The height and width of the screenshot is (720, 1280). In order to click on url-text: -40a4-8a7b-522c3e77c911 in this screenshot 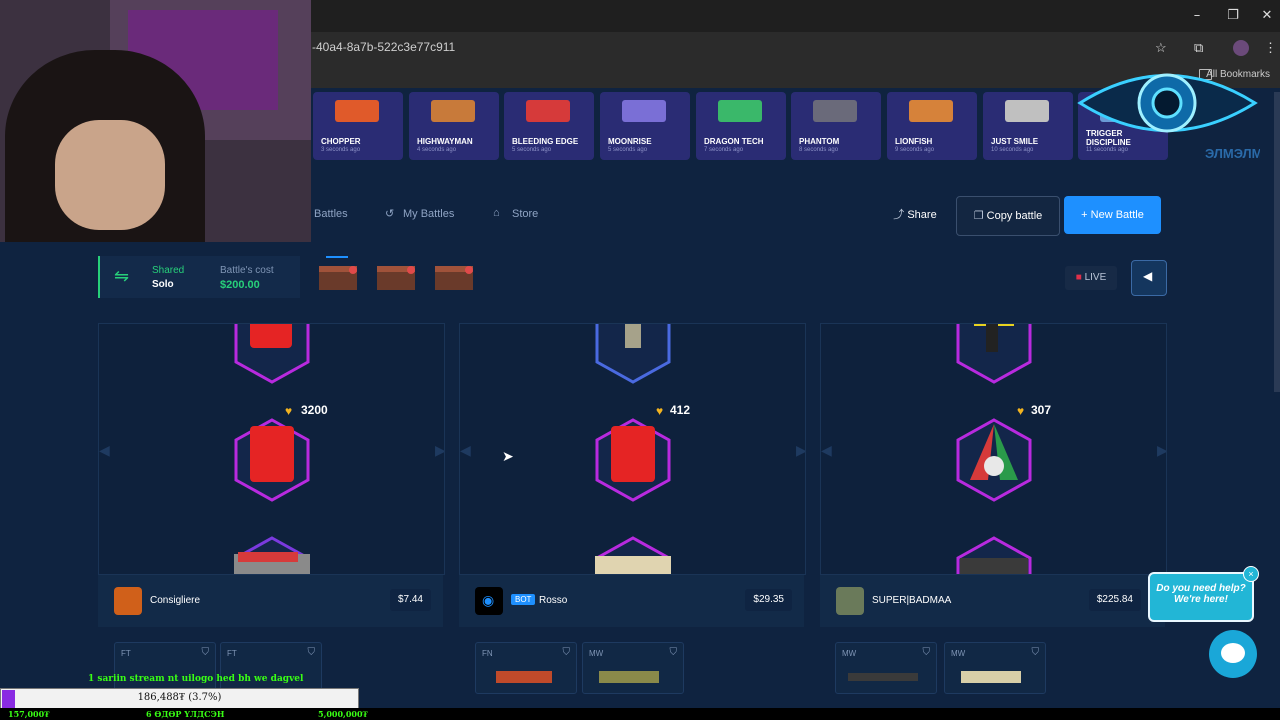, I will do `click(383, 47)`.